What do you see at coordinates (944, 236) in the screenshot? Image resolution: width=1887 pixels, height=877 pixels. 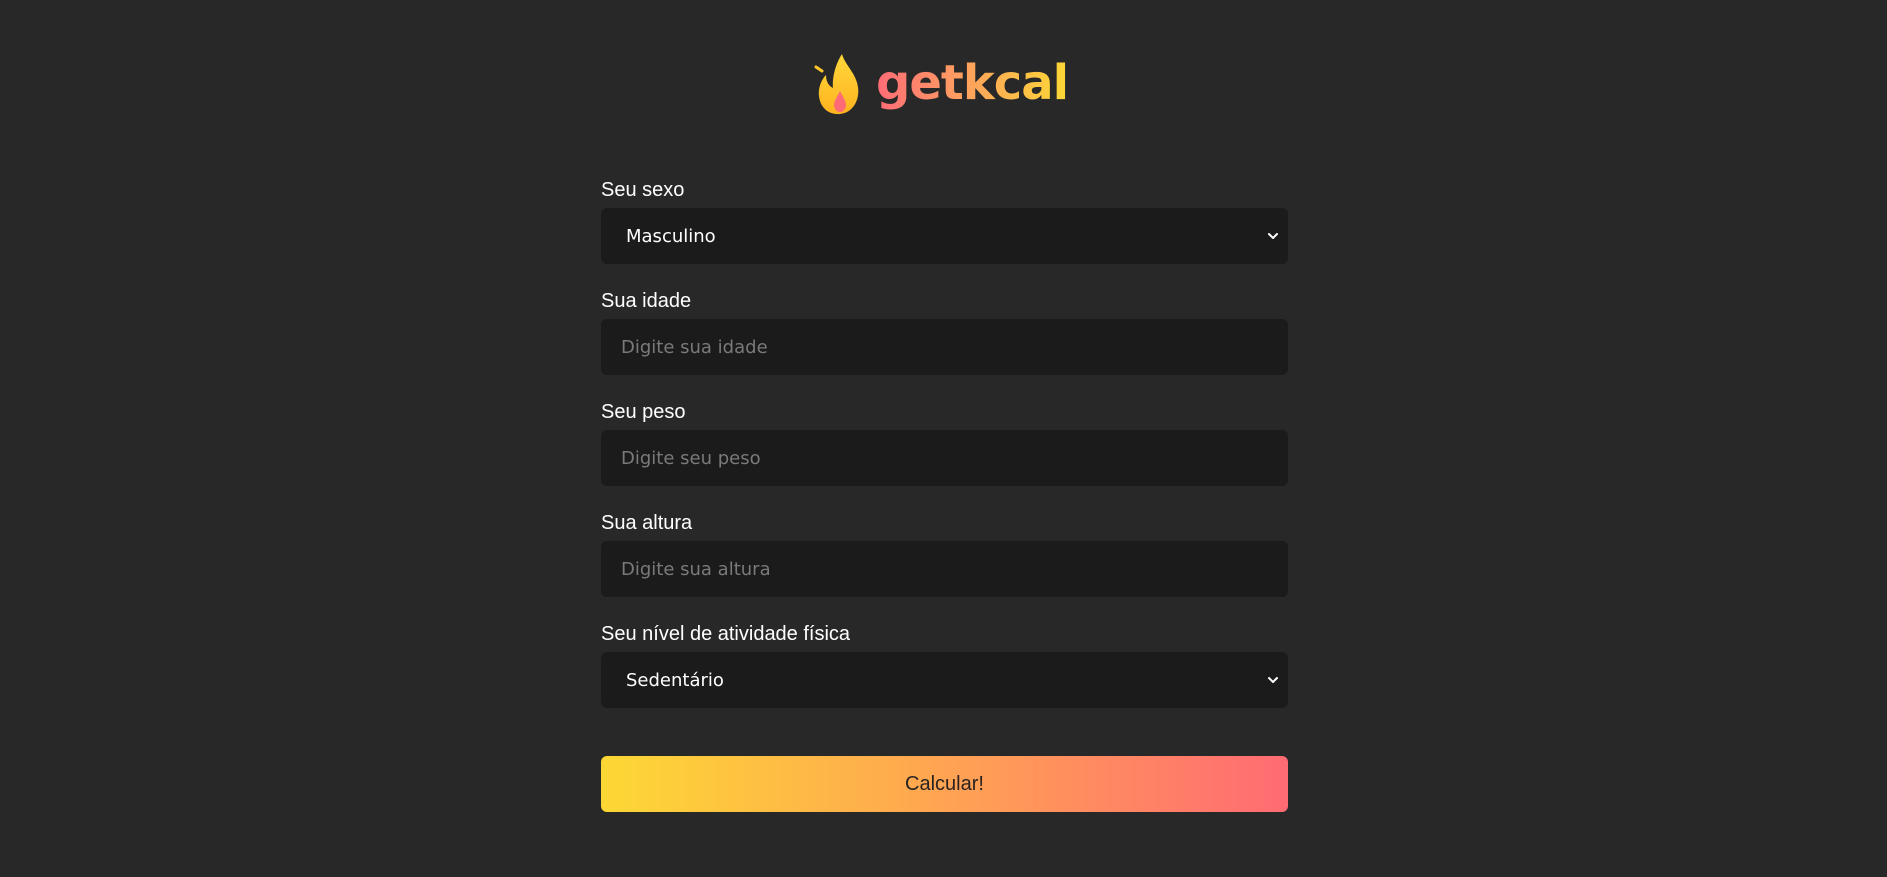 I see `sex-select: Masculino` at bounding box center [944, 236].